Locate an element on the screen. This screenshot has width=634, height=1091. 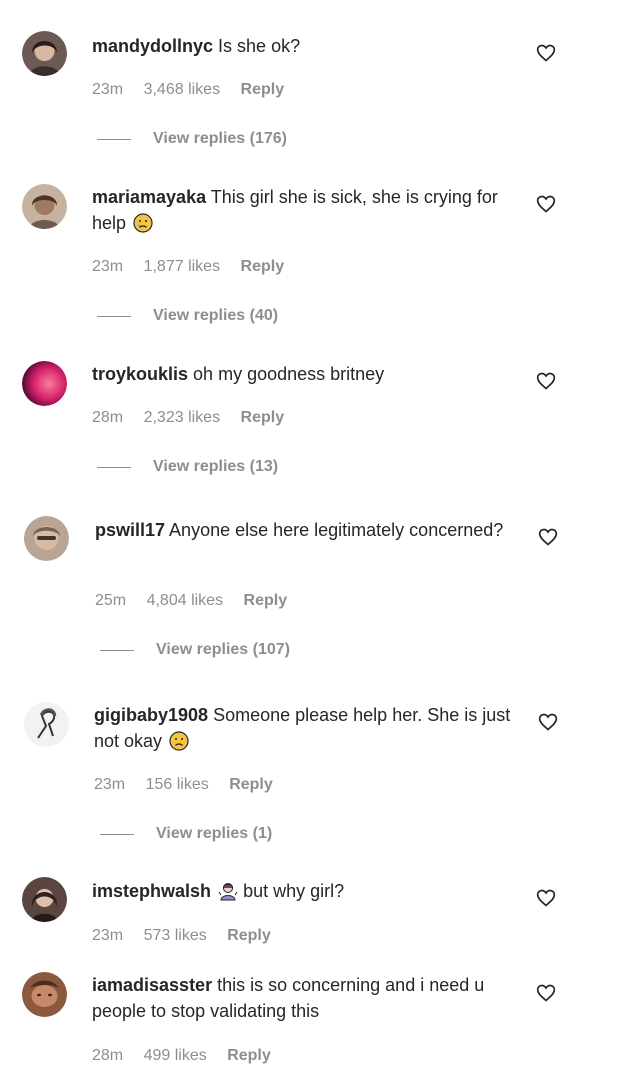
comment-body: oh my goodness britney is located at coordinates (289, 374).